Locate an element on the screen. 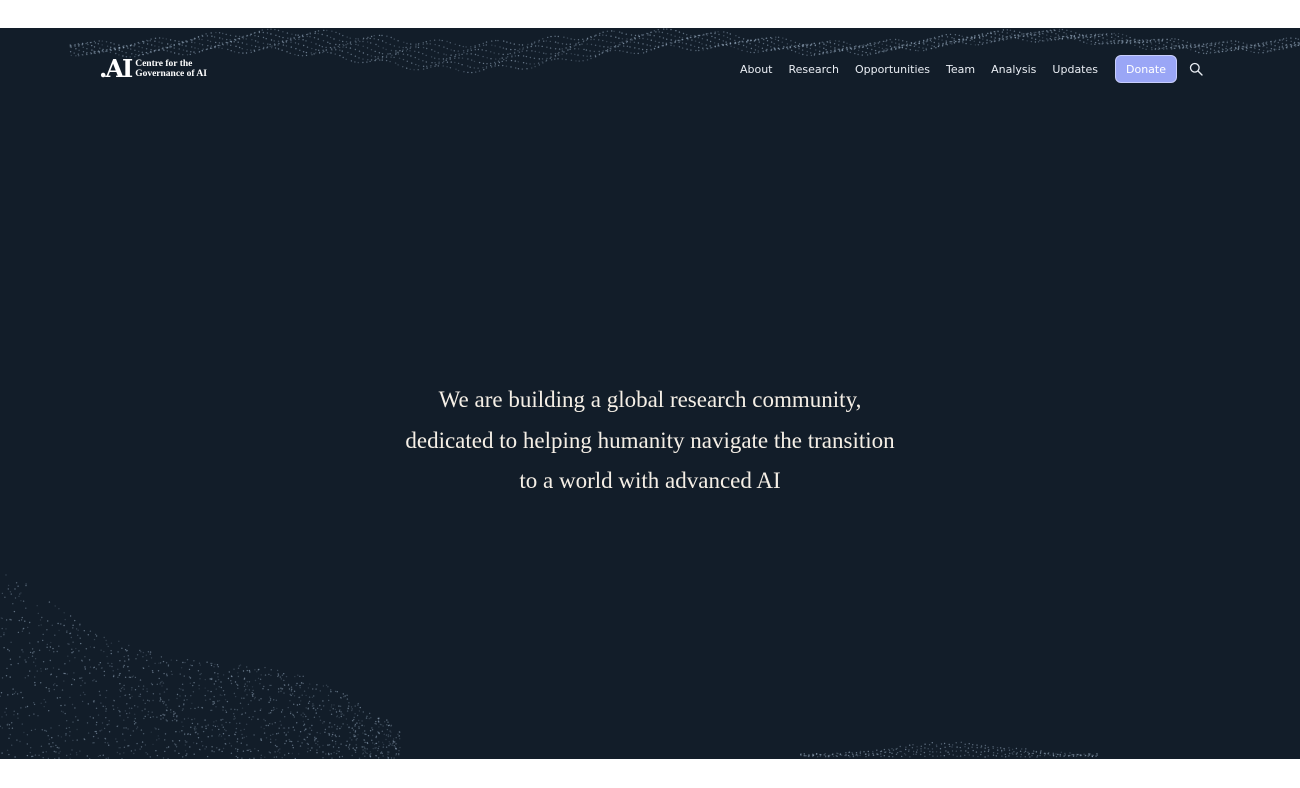  search-icon is located at coordinates (1196, 69).